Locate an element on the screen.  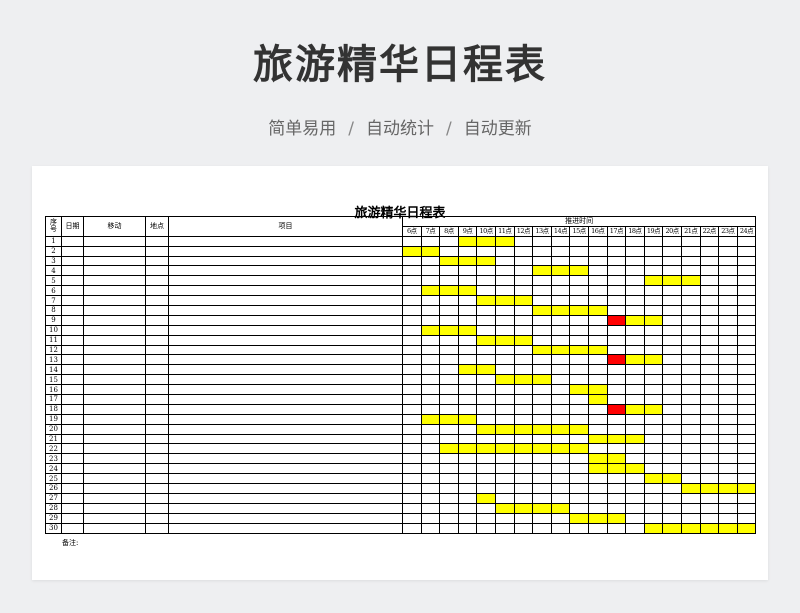
row-number: 1 is located at coordinates (53, 241).